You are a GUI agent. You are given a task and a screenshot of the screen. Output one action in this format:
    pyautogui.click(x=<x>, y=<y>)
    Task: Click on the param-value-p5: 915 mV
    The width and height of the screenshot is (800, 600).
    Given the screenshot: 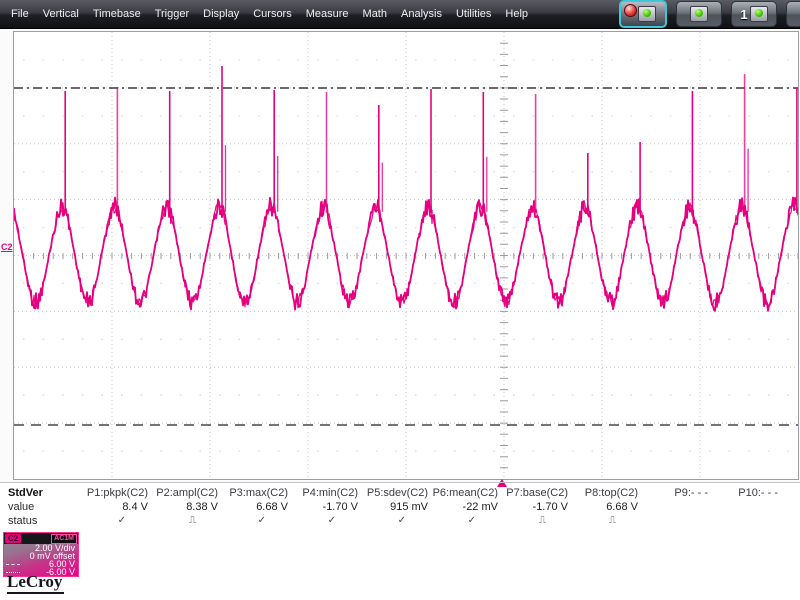 What is the action you would take?
    pyautogui.click(x=409, y=507)
    